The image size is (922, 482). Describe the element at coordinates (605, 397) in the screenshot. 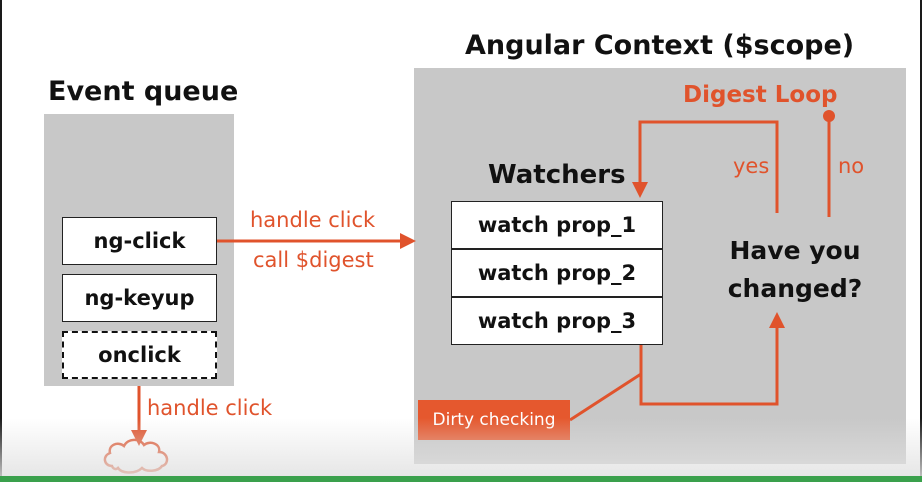

I see `dirty-checking-pointer` at that location.